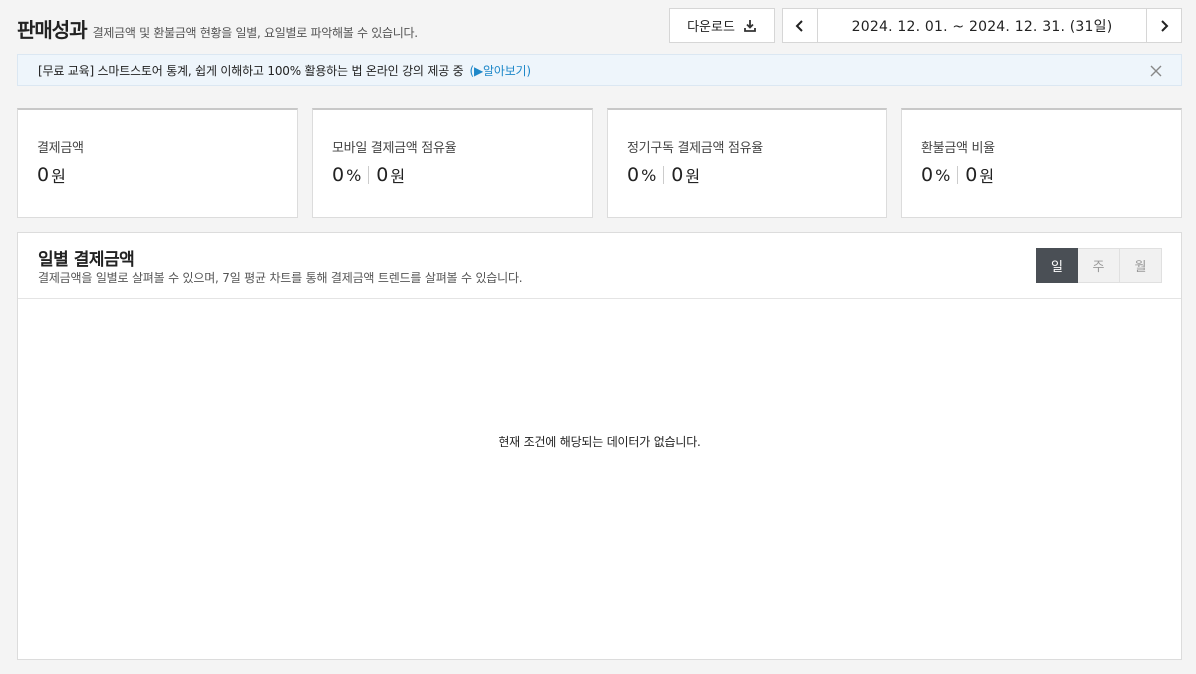  Describe the element at coordinates (695, 148) in the screenshot. I see `metric-label: 정기구독 결제금액 점유율` at that location.